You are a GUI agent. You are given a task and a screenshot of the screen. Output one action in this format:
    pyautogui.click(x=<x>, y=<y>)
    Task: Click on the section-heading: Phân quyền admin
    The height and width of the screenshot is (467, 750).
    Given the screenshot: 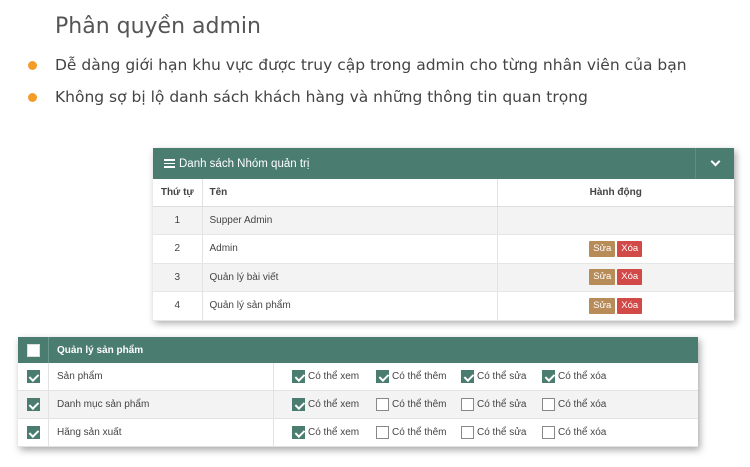 What is the action you would take?
    pyautogui.click(x=158, y=26)
    